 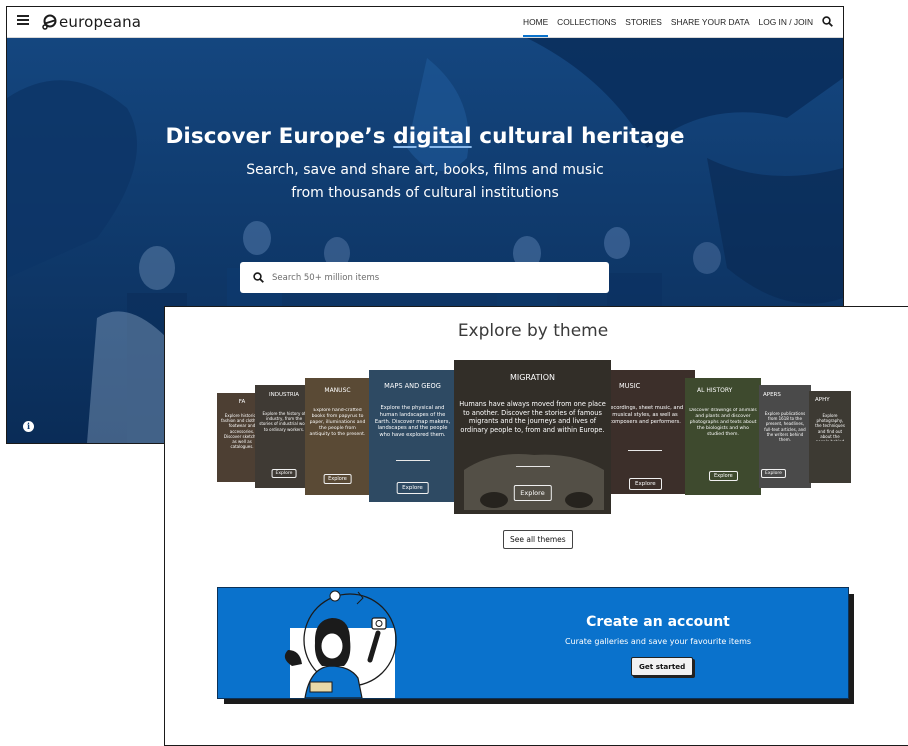 What do you see at coordinates (100, 22) in the screenshot?
I see `brand-name: europeana` at bounding box center [100, 22].